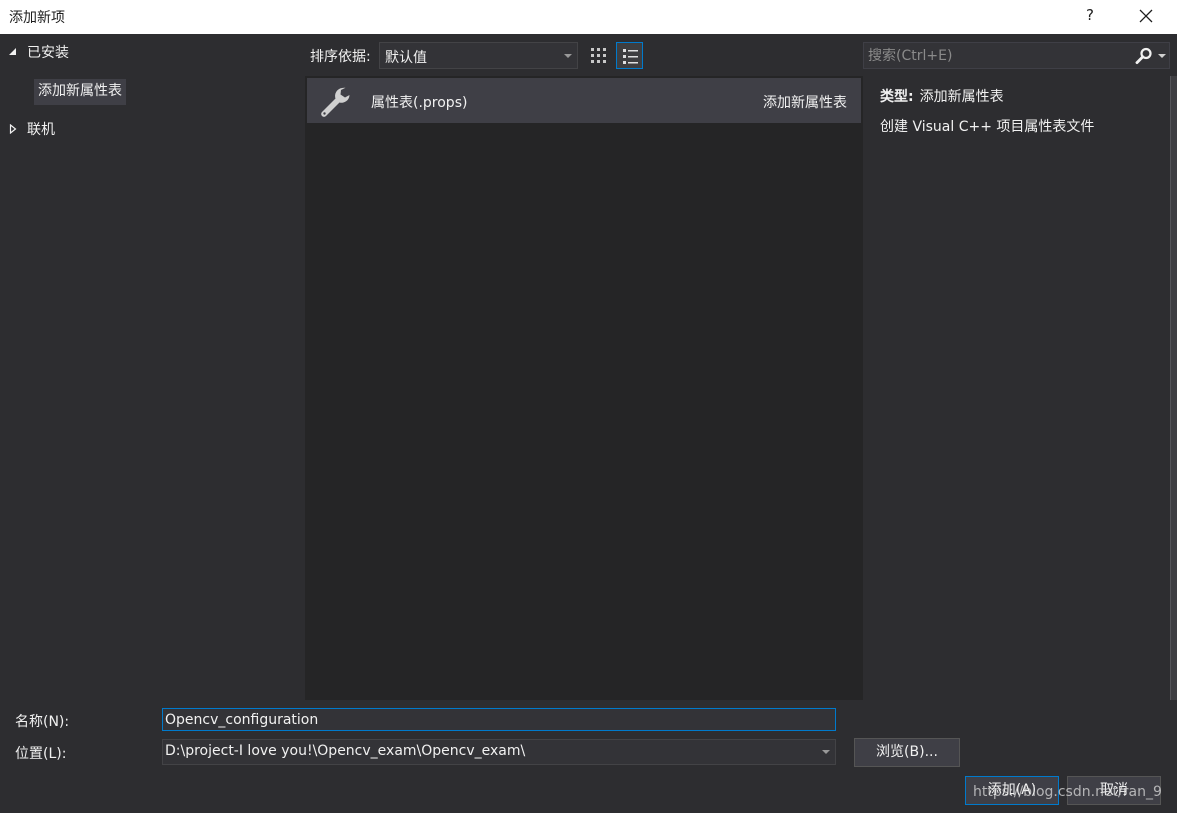  What do you see at coordinates (41, 130) in the screenshot?
I see `tree-node-label: 联机` at bounding box center [41, 130].